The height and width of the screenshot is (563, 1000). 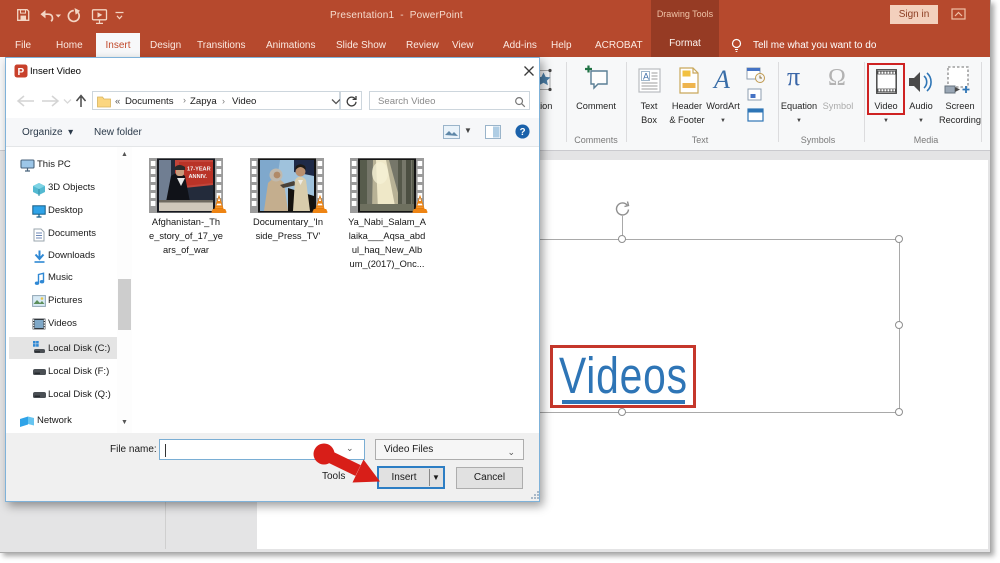 I want to click on svg-text: Ω, so click(x=837, y=77).